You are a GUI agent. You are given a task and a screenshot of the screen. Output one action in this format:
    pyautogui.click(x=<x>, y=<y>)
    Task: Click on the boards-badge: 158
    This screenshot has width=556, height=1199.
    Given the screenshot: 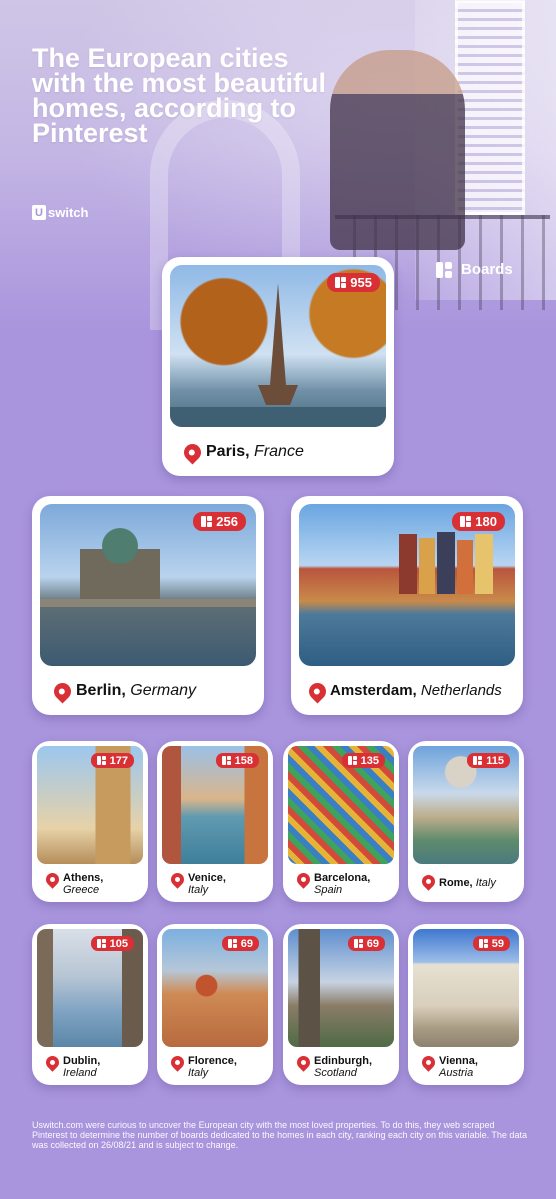 What is the action you would take?
    pyautogui.click(x=237, y=760)
    